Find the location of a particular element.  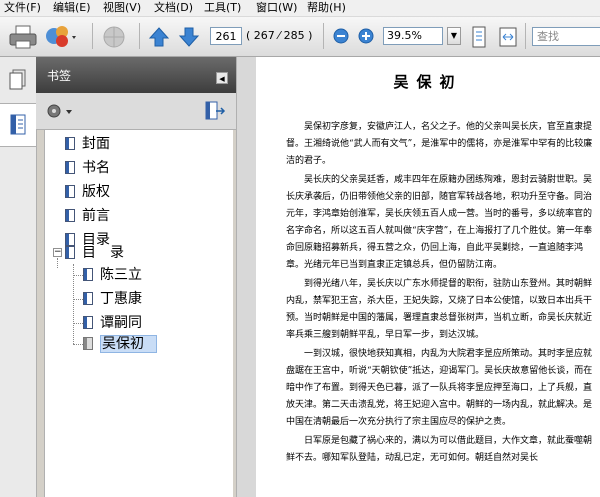

bookmark-item: 目 录 is located at coordinates (94, 253).